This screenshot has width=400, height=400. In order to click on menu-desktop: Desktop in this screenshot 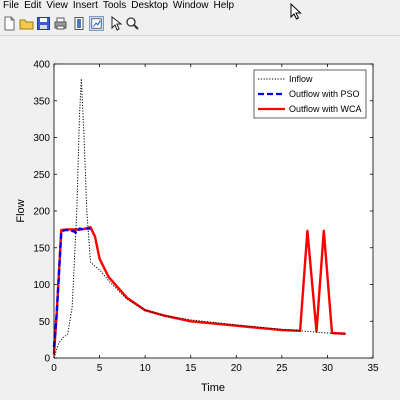, I will do `click(149, 5)`.